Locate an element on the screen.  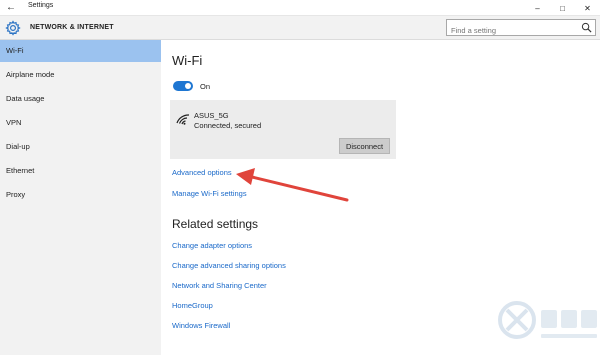
back-arrow-icon: ← is located at coordinates (11, 8).